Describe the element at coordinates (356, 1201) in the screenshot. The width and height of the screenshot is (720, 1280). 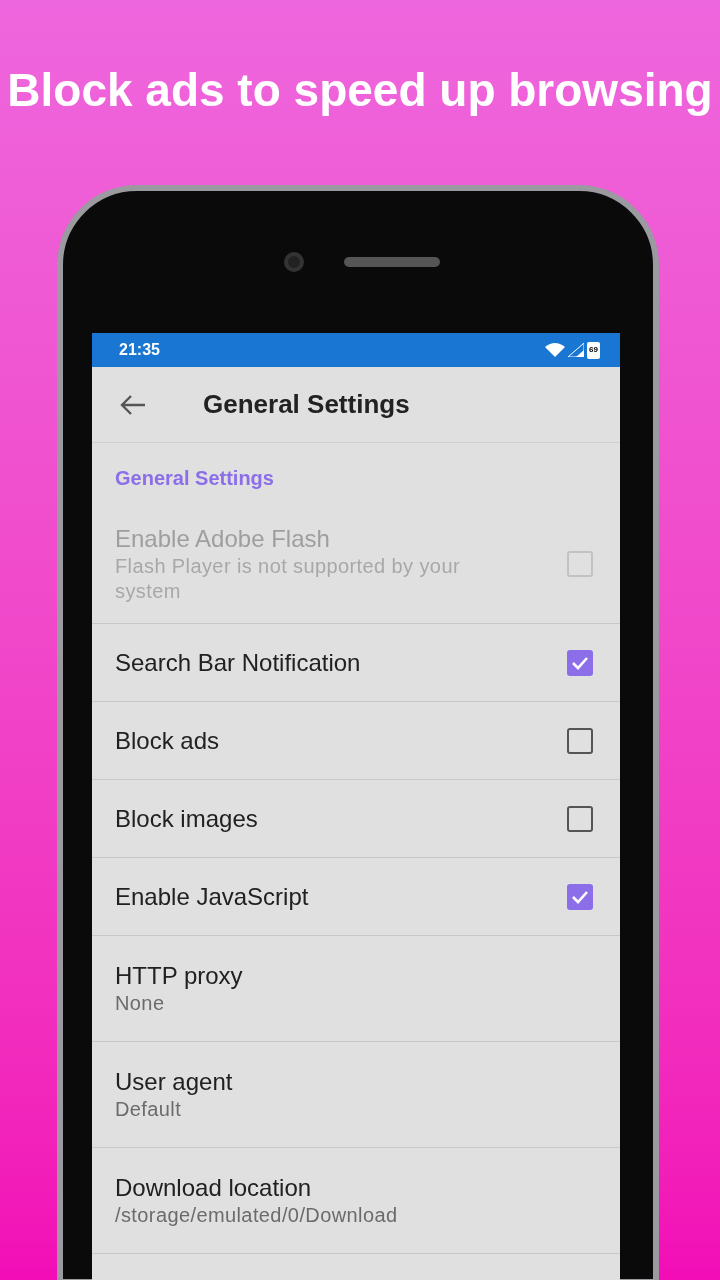
I see `settings-row: Download location /storage/emulated/0/Download` at that location.